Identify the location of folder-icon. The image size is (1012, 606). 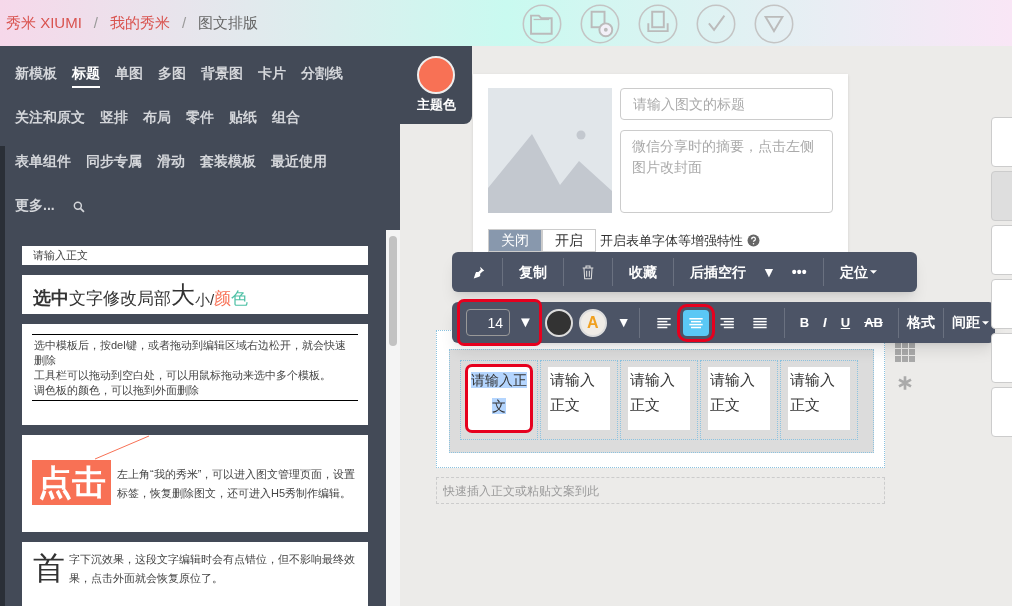
(542, 24).